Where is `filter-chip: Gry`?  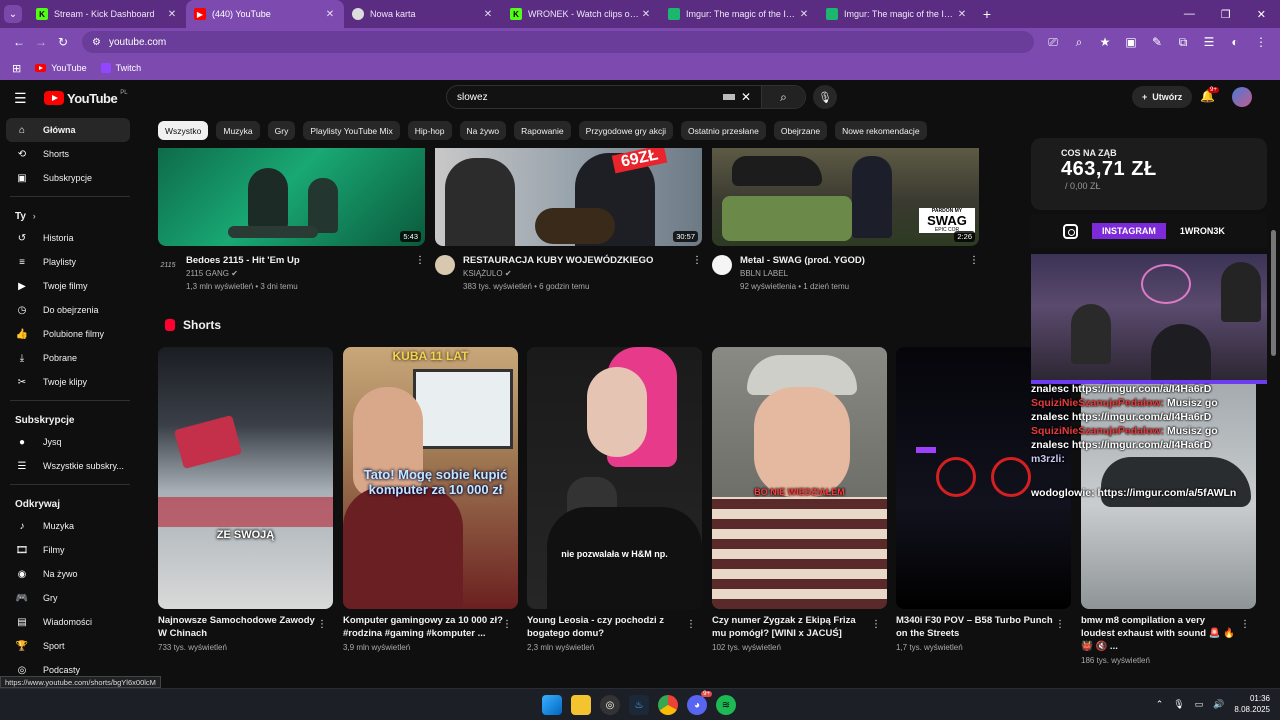 filter-chip: Gry is located at coordinates (281, 130).